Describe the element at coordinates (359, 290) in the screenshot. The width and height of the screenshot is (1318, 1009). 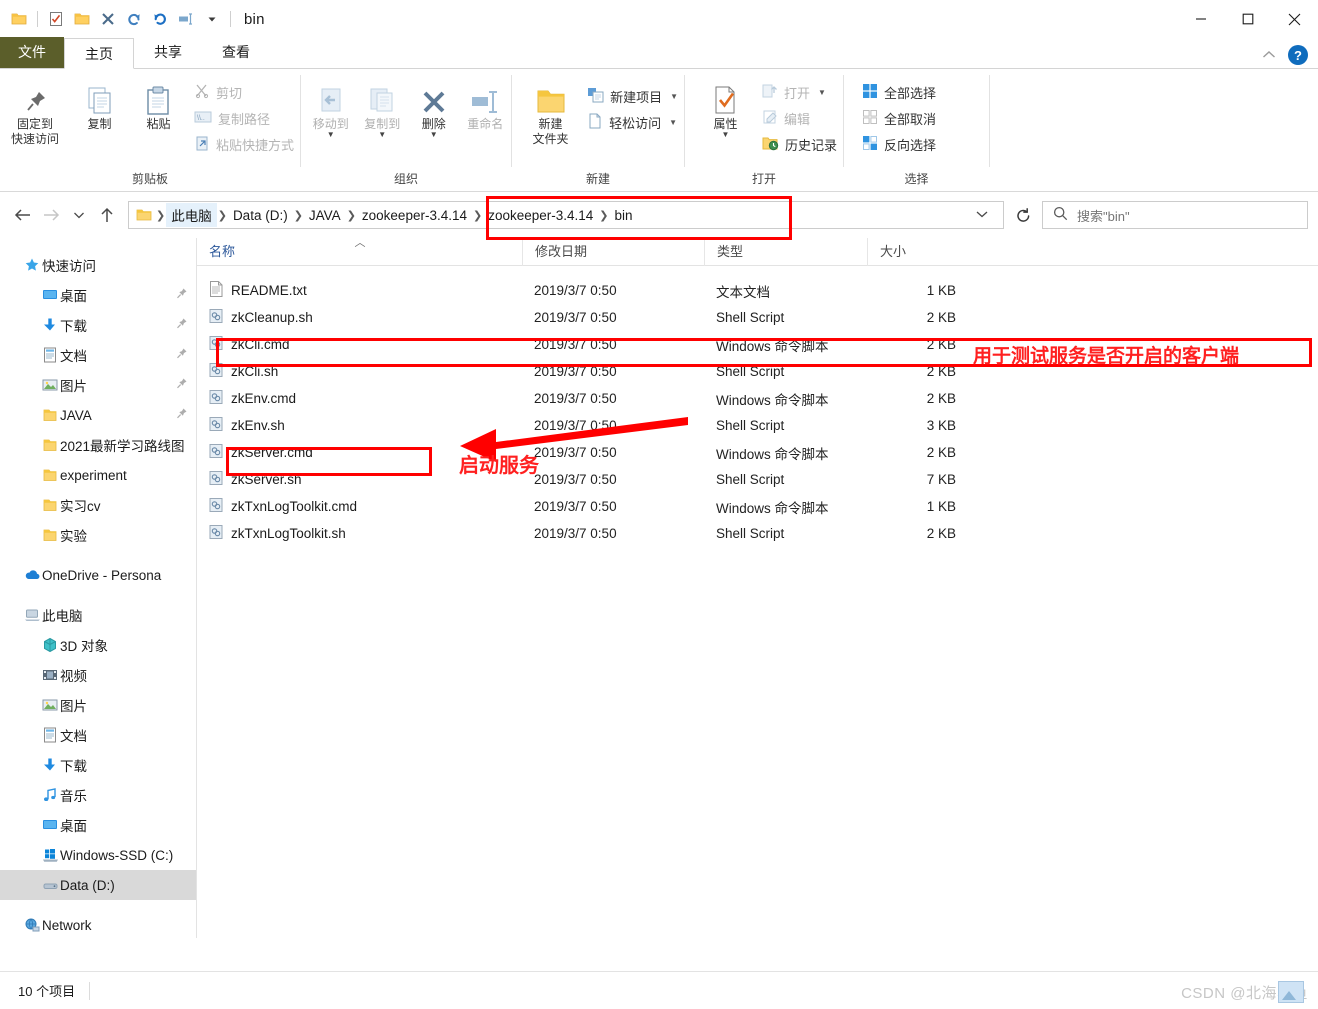
I see `file-name-cell: README.txt` at that location.